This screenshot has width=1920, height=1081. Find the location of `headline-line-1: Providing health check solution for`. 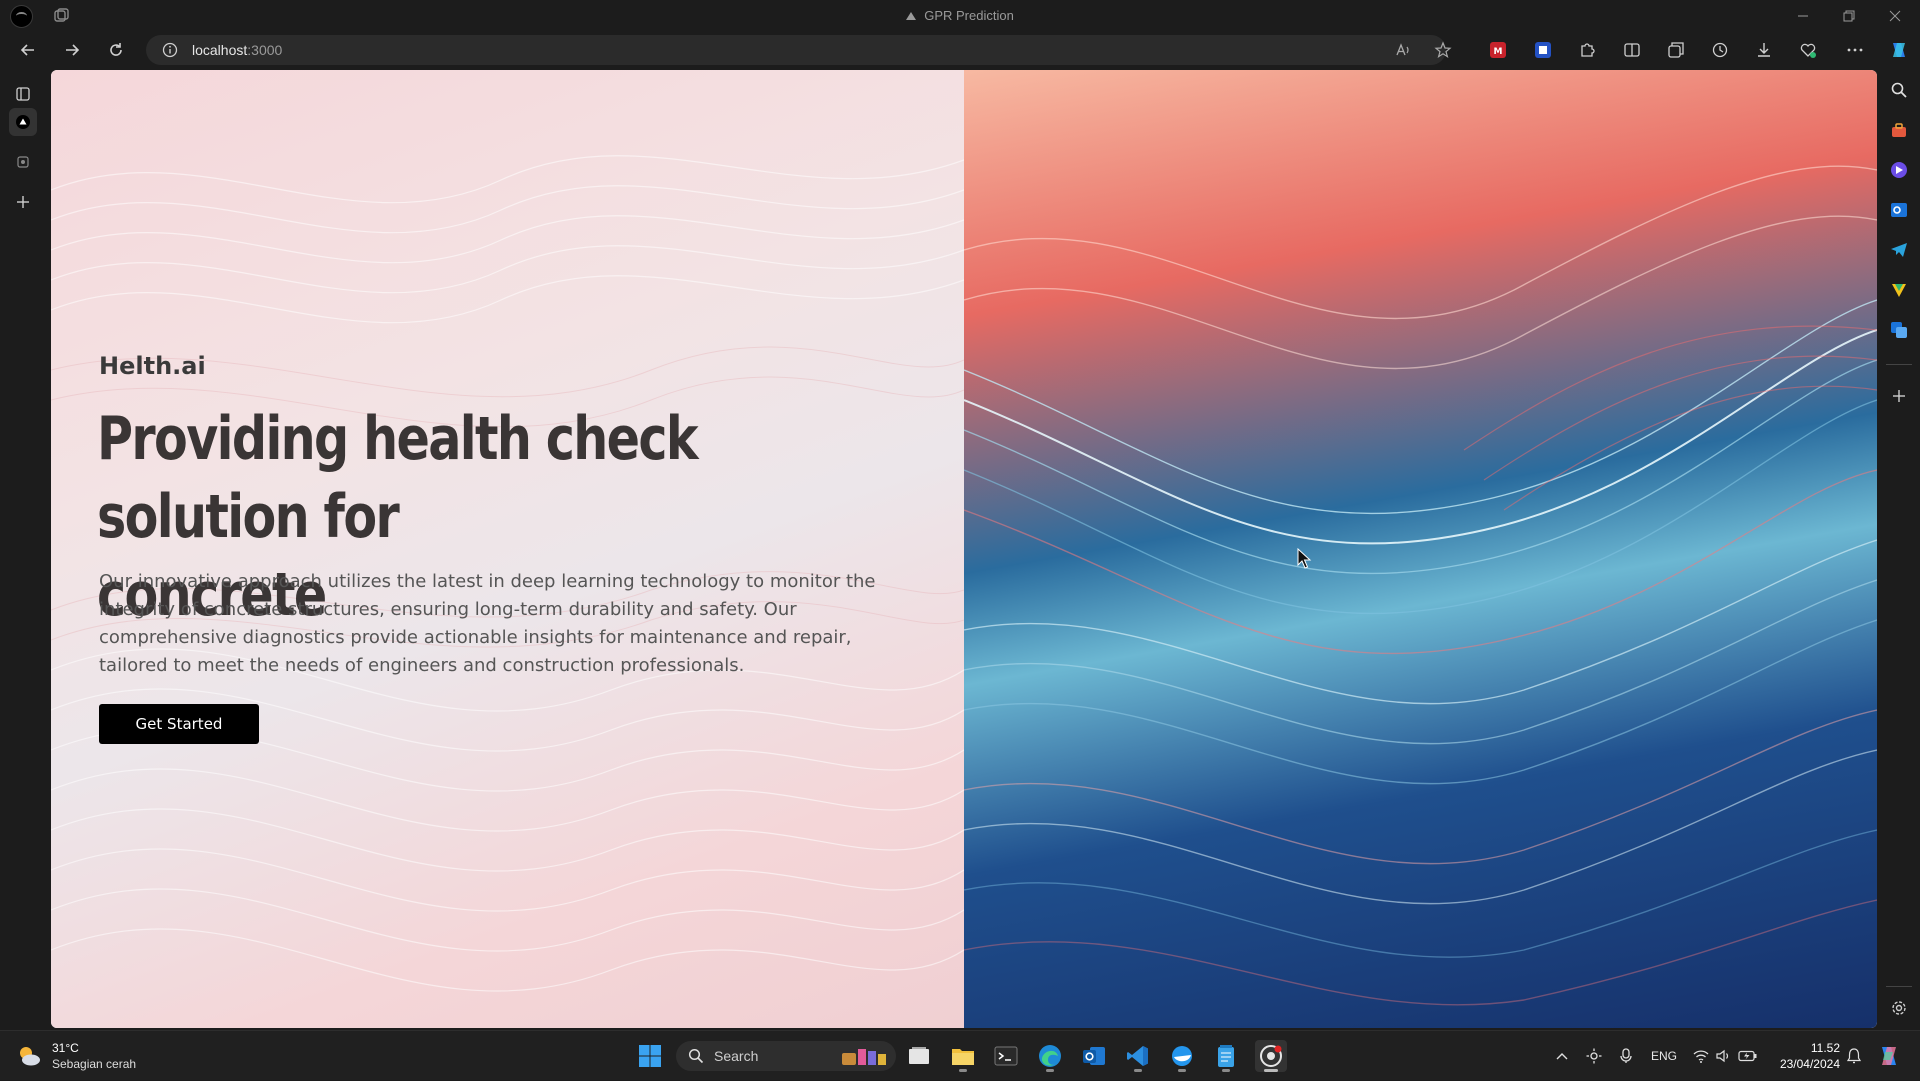

headline-line-1: Providing health check solution for is located at coordinates (398, 478).